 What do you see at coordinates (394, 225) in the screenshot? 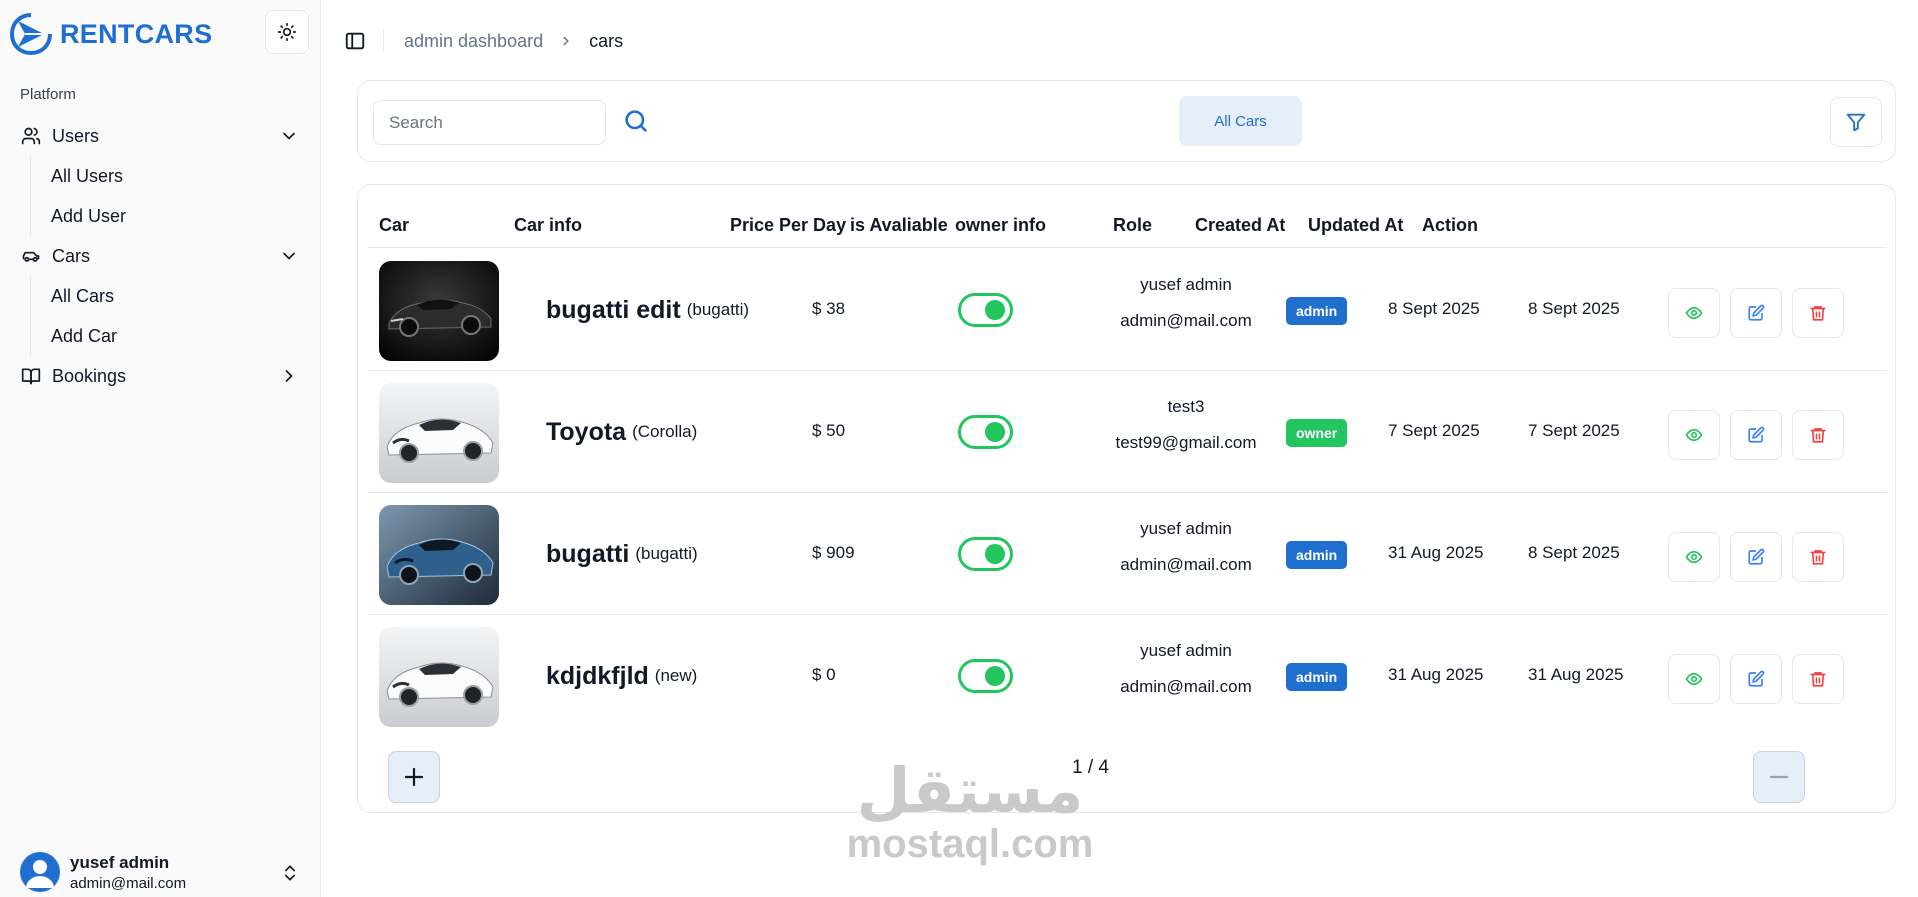
I see `column-header-car: Car` at bounding box center [394, 225].